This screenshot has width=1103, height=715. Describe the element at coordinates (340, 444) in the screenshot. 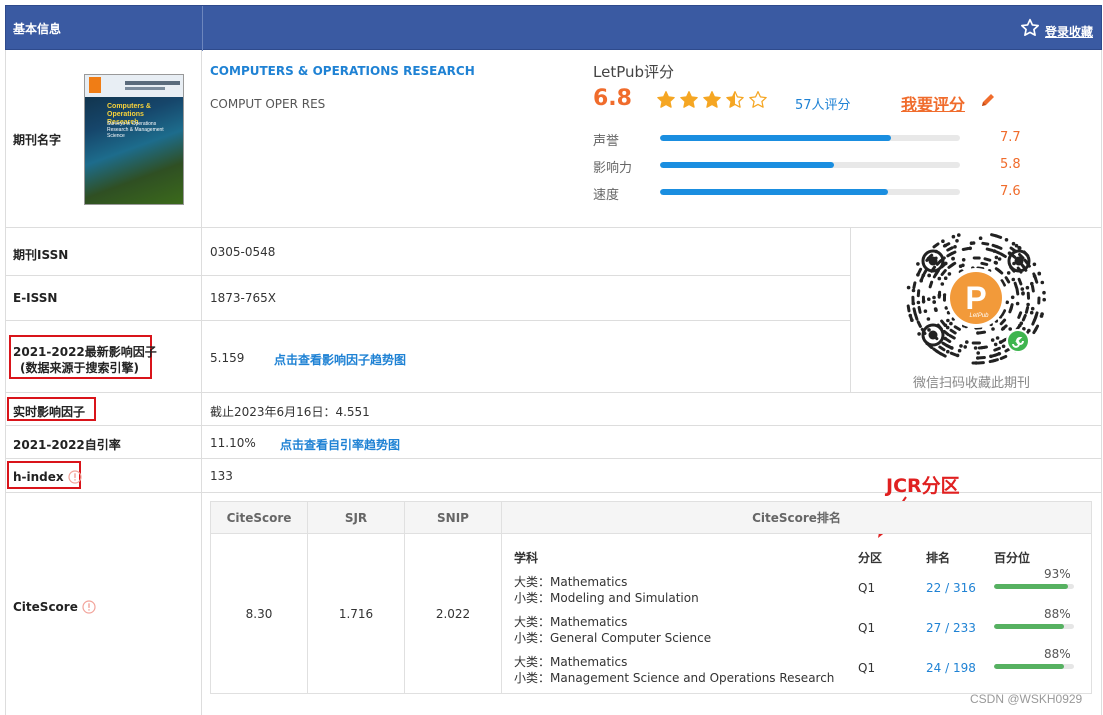

I see `self-citation-trend-link: 点击查看自引率趋势图` at that location.